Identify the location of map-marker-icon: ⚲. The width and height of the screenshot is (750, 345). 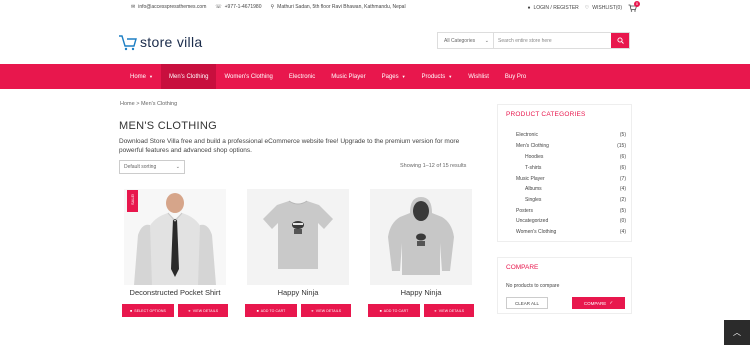
(272, 6).